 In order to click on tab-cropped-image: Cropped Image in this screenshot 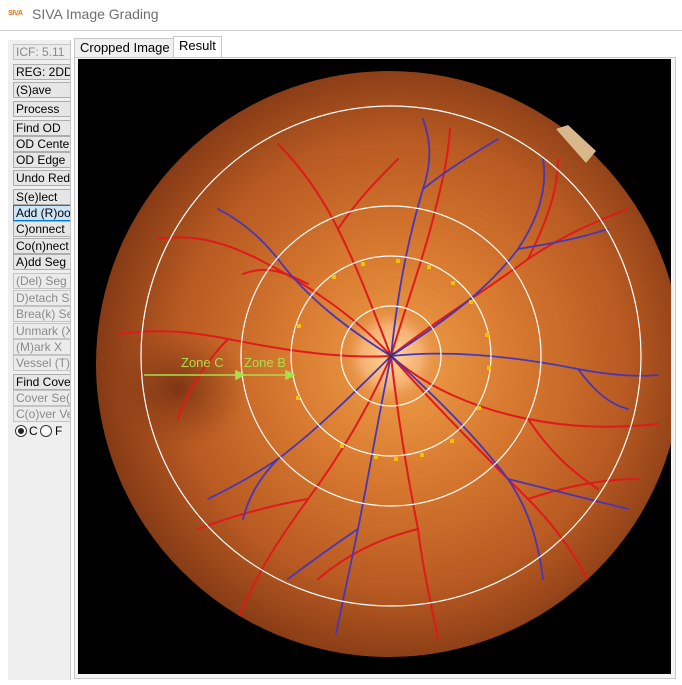, I will do `click(125, 48)`.